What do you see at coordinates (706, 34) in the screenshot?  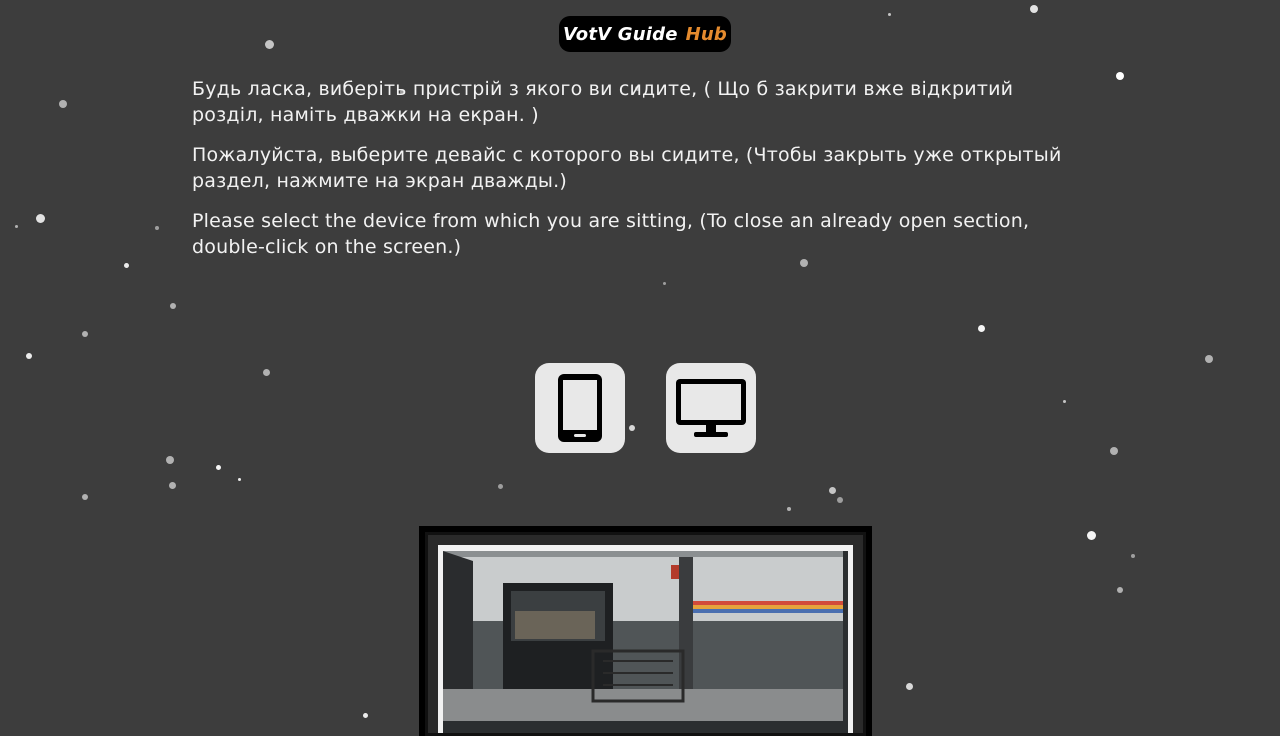 I see `logo-accent-text: Hub` at bounding box center [706, 34].